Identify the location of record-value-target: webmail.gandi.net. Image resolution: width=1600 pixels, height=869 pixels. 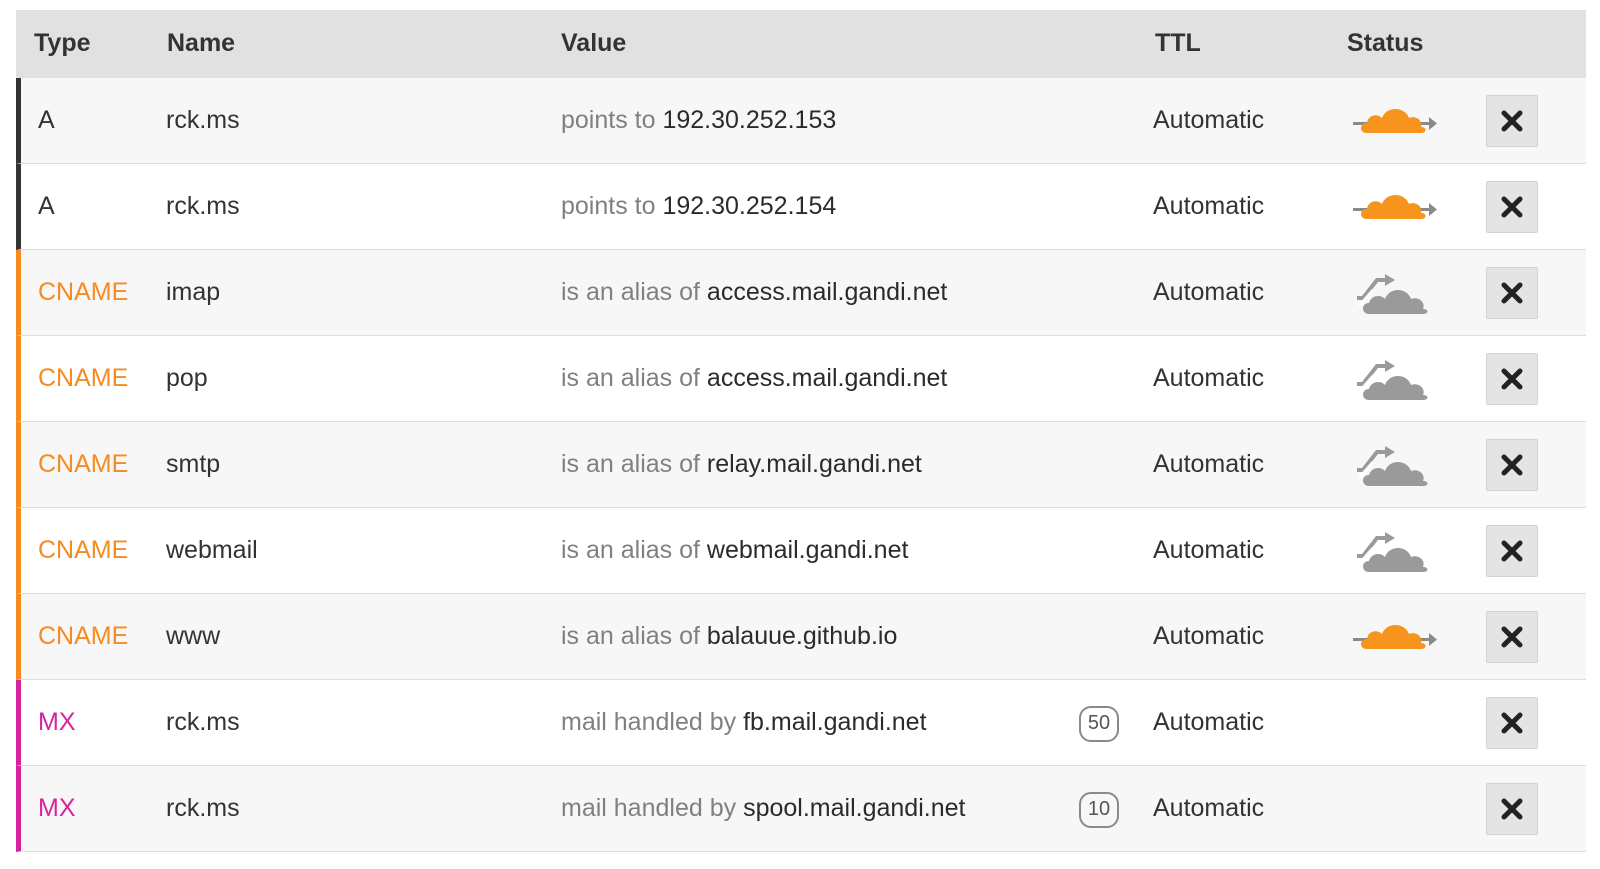
(807, 550).